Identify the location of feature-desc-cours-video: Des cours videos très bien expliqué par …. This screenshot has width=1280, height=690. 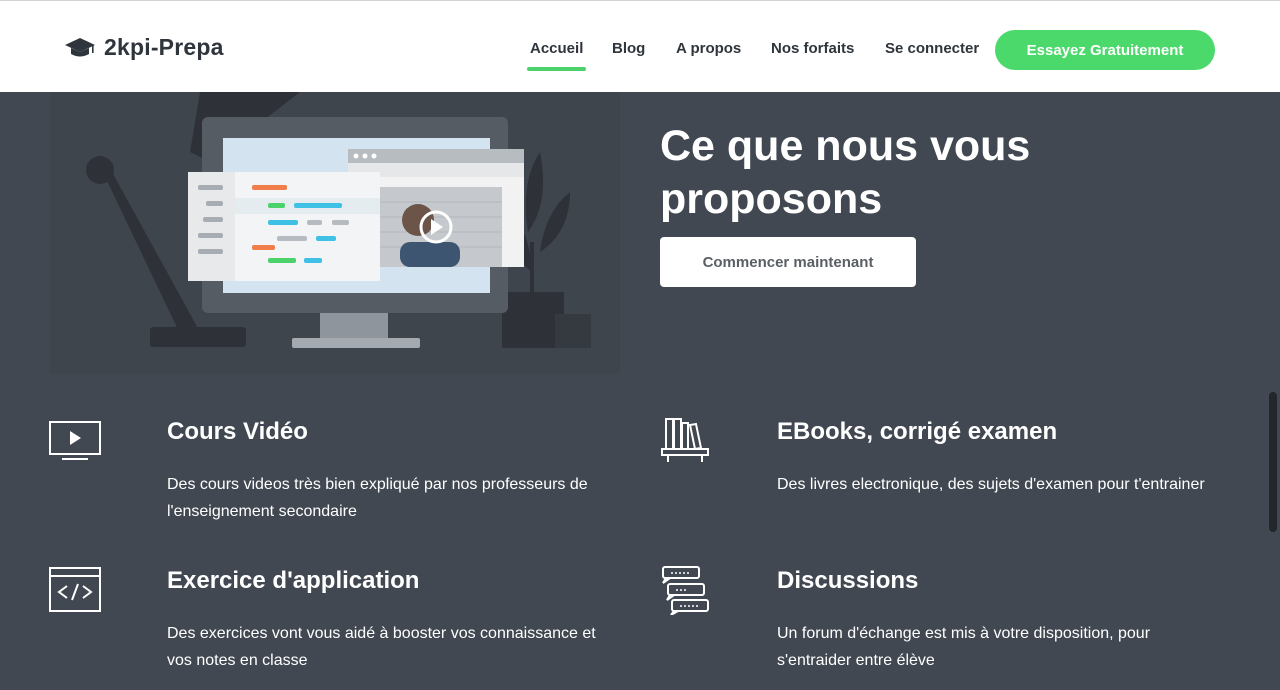
(377, 498).